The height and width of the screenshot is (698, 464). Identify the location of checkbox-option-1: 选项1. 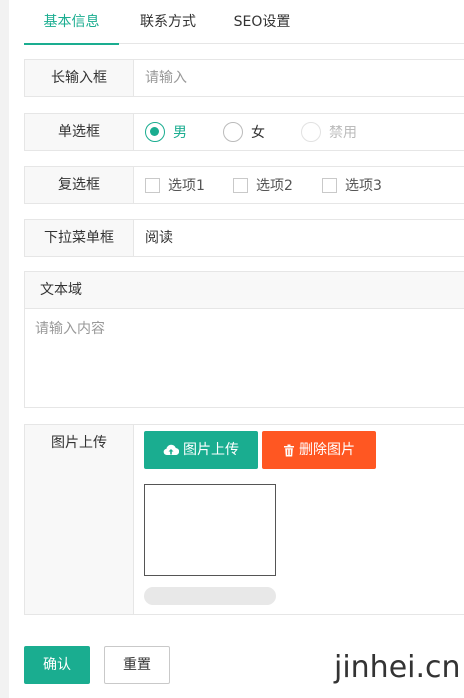
(175, 185).